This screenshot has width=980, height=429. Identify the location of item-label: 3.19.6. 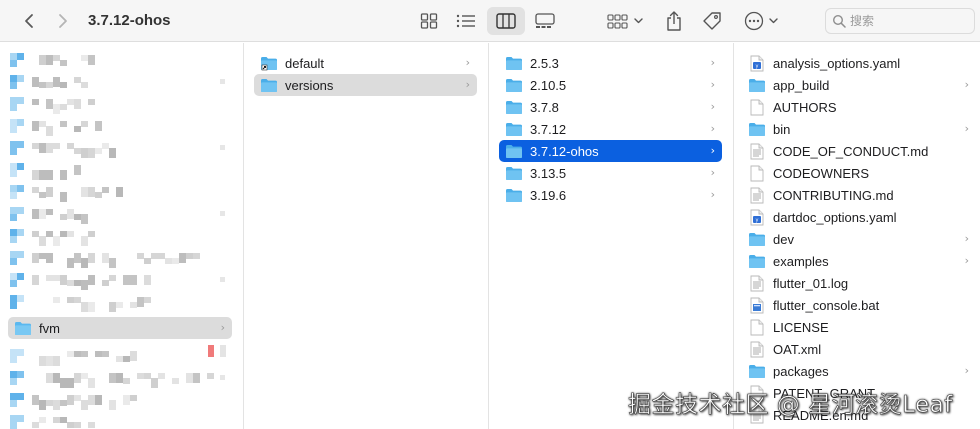
(548, 195).